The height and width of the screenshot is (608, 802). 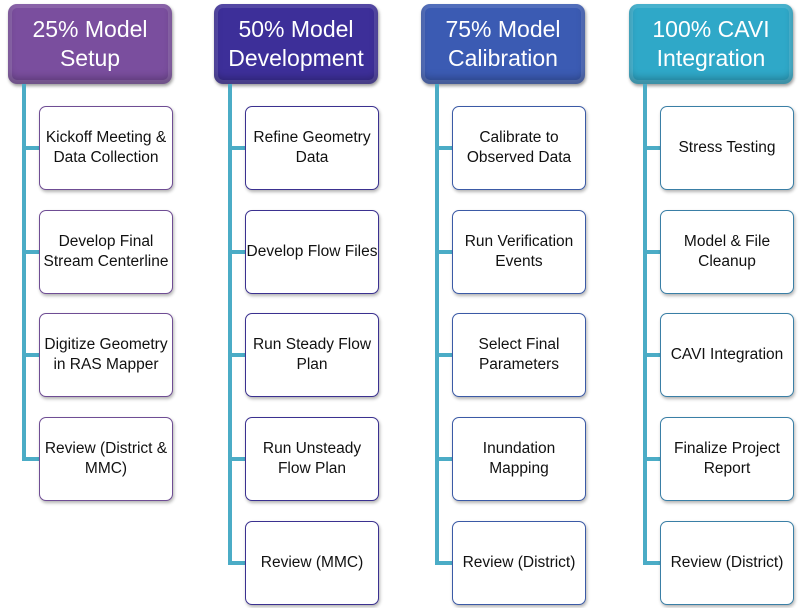 I want to click on task-box: Finalize Project Report, so click(x=727, y=459).